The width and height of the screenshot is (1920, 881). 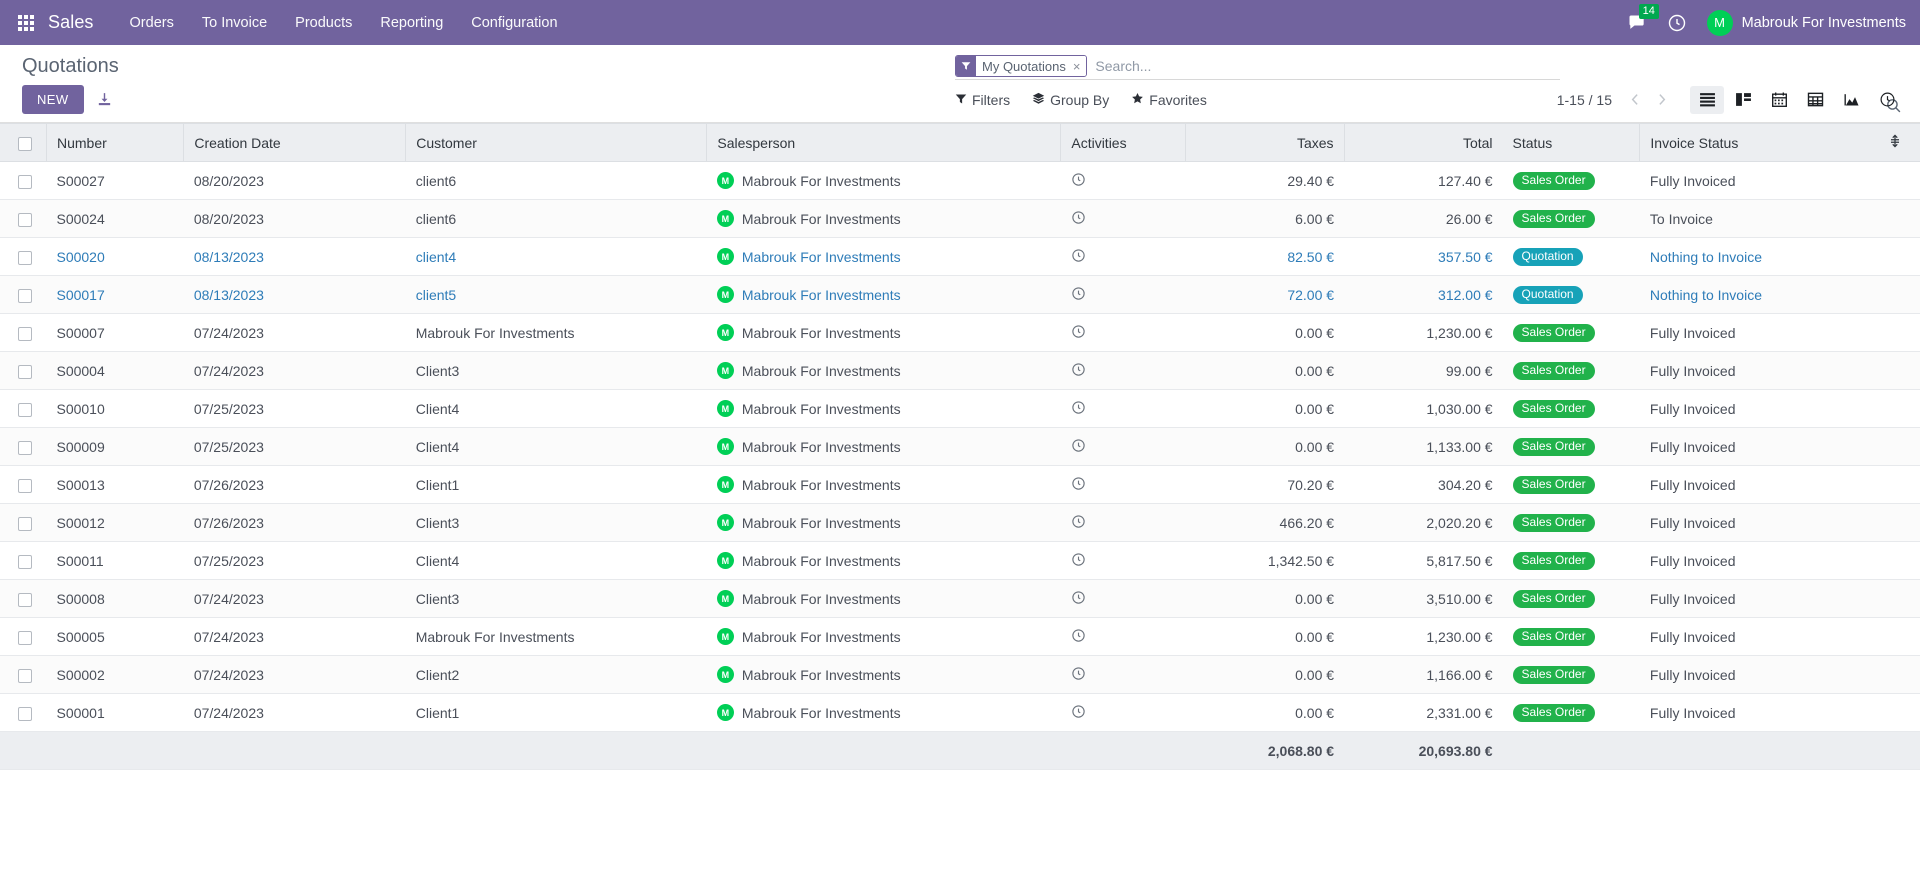 What do you see at coordinates (1707, 99) in the screenshot?
I see `list-icon` at bounding box center [1707, 99].